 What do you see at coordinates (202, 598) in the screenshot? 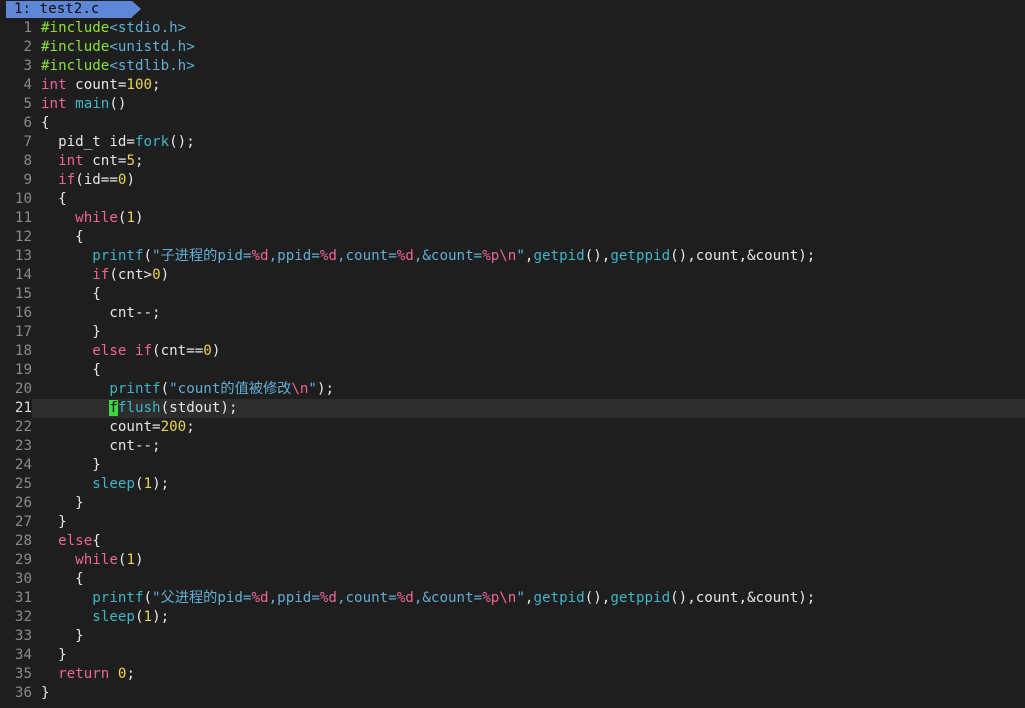
I see `code-token: "父进程的pid=` at bounding box center [202, 598].